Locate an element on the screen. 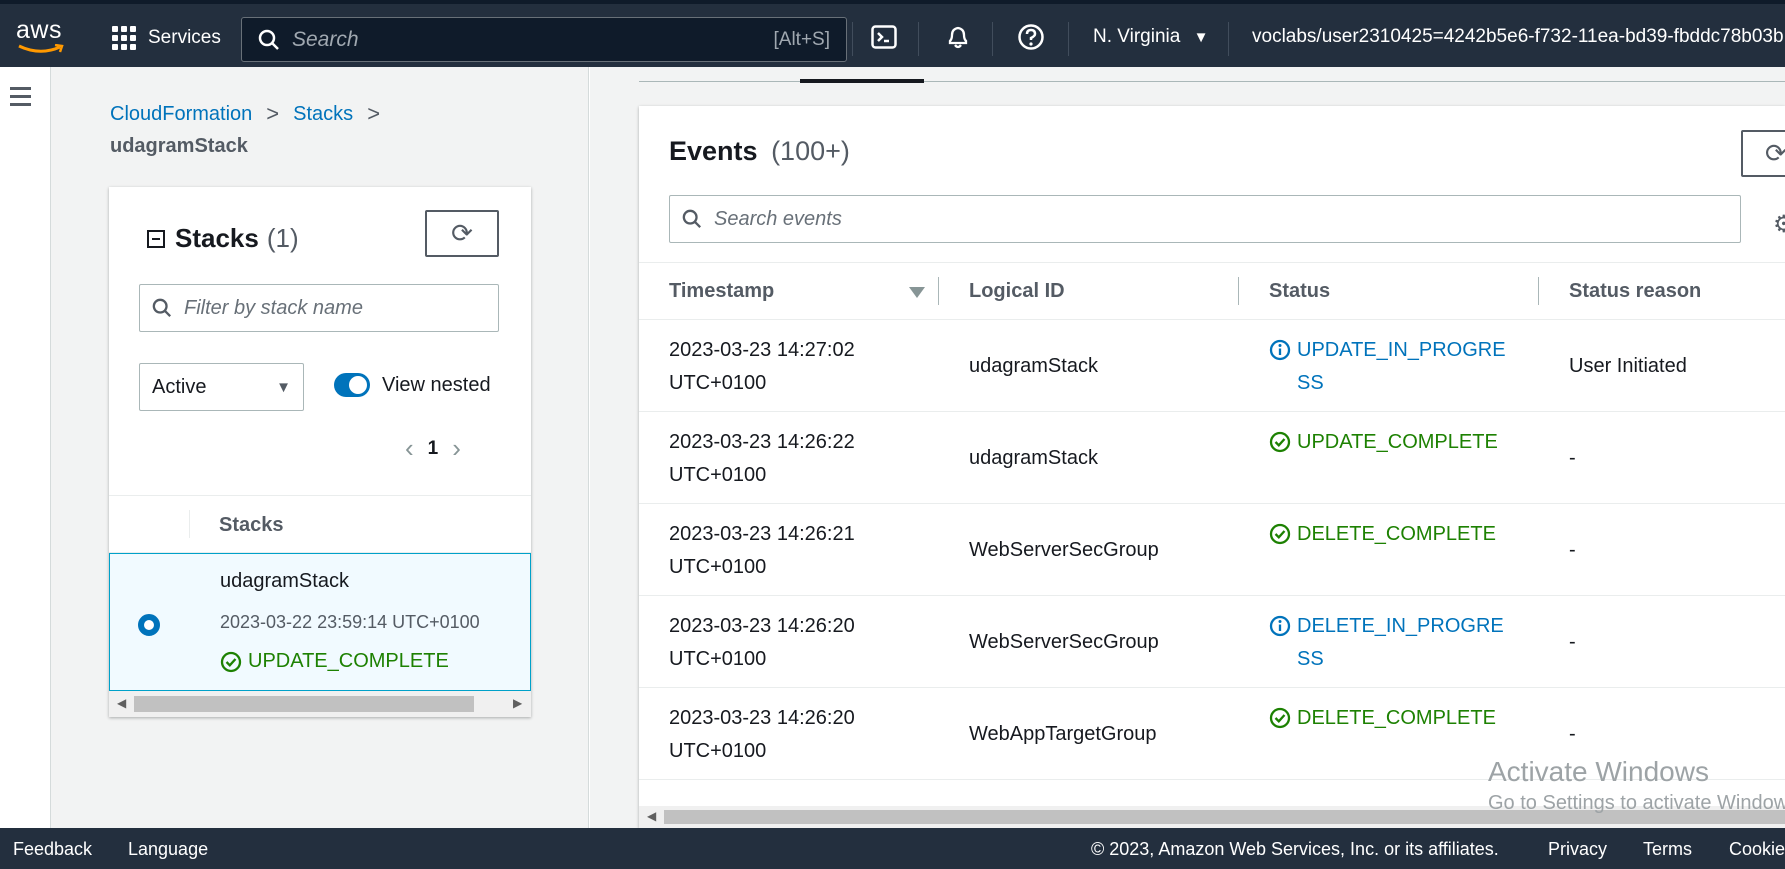 Image resolution: width=1785 pixels, height=869 pixels. status-badge: UPDATE_IN_PROGRESS is located at coordinates (1389, 367).